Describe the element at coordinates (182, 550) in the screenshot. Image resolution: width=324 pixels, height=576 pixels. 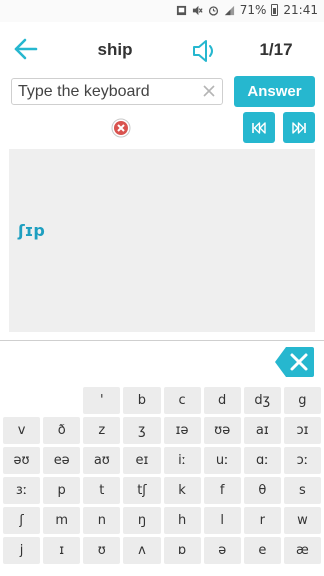
I see `keyboard-key: ɒ` at that location.